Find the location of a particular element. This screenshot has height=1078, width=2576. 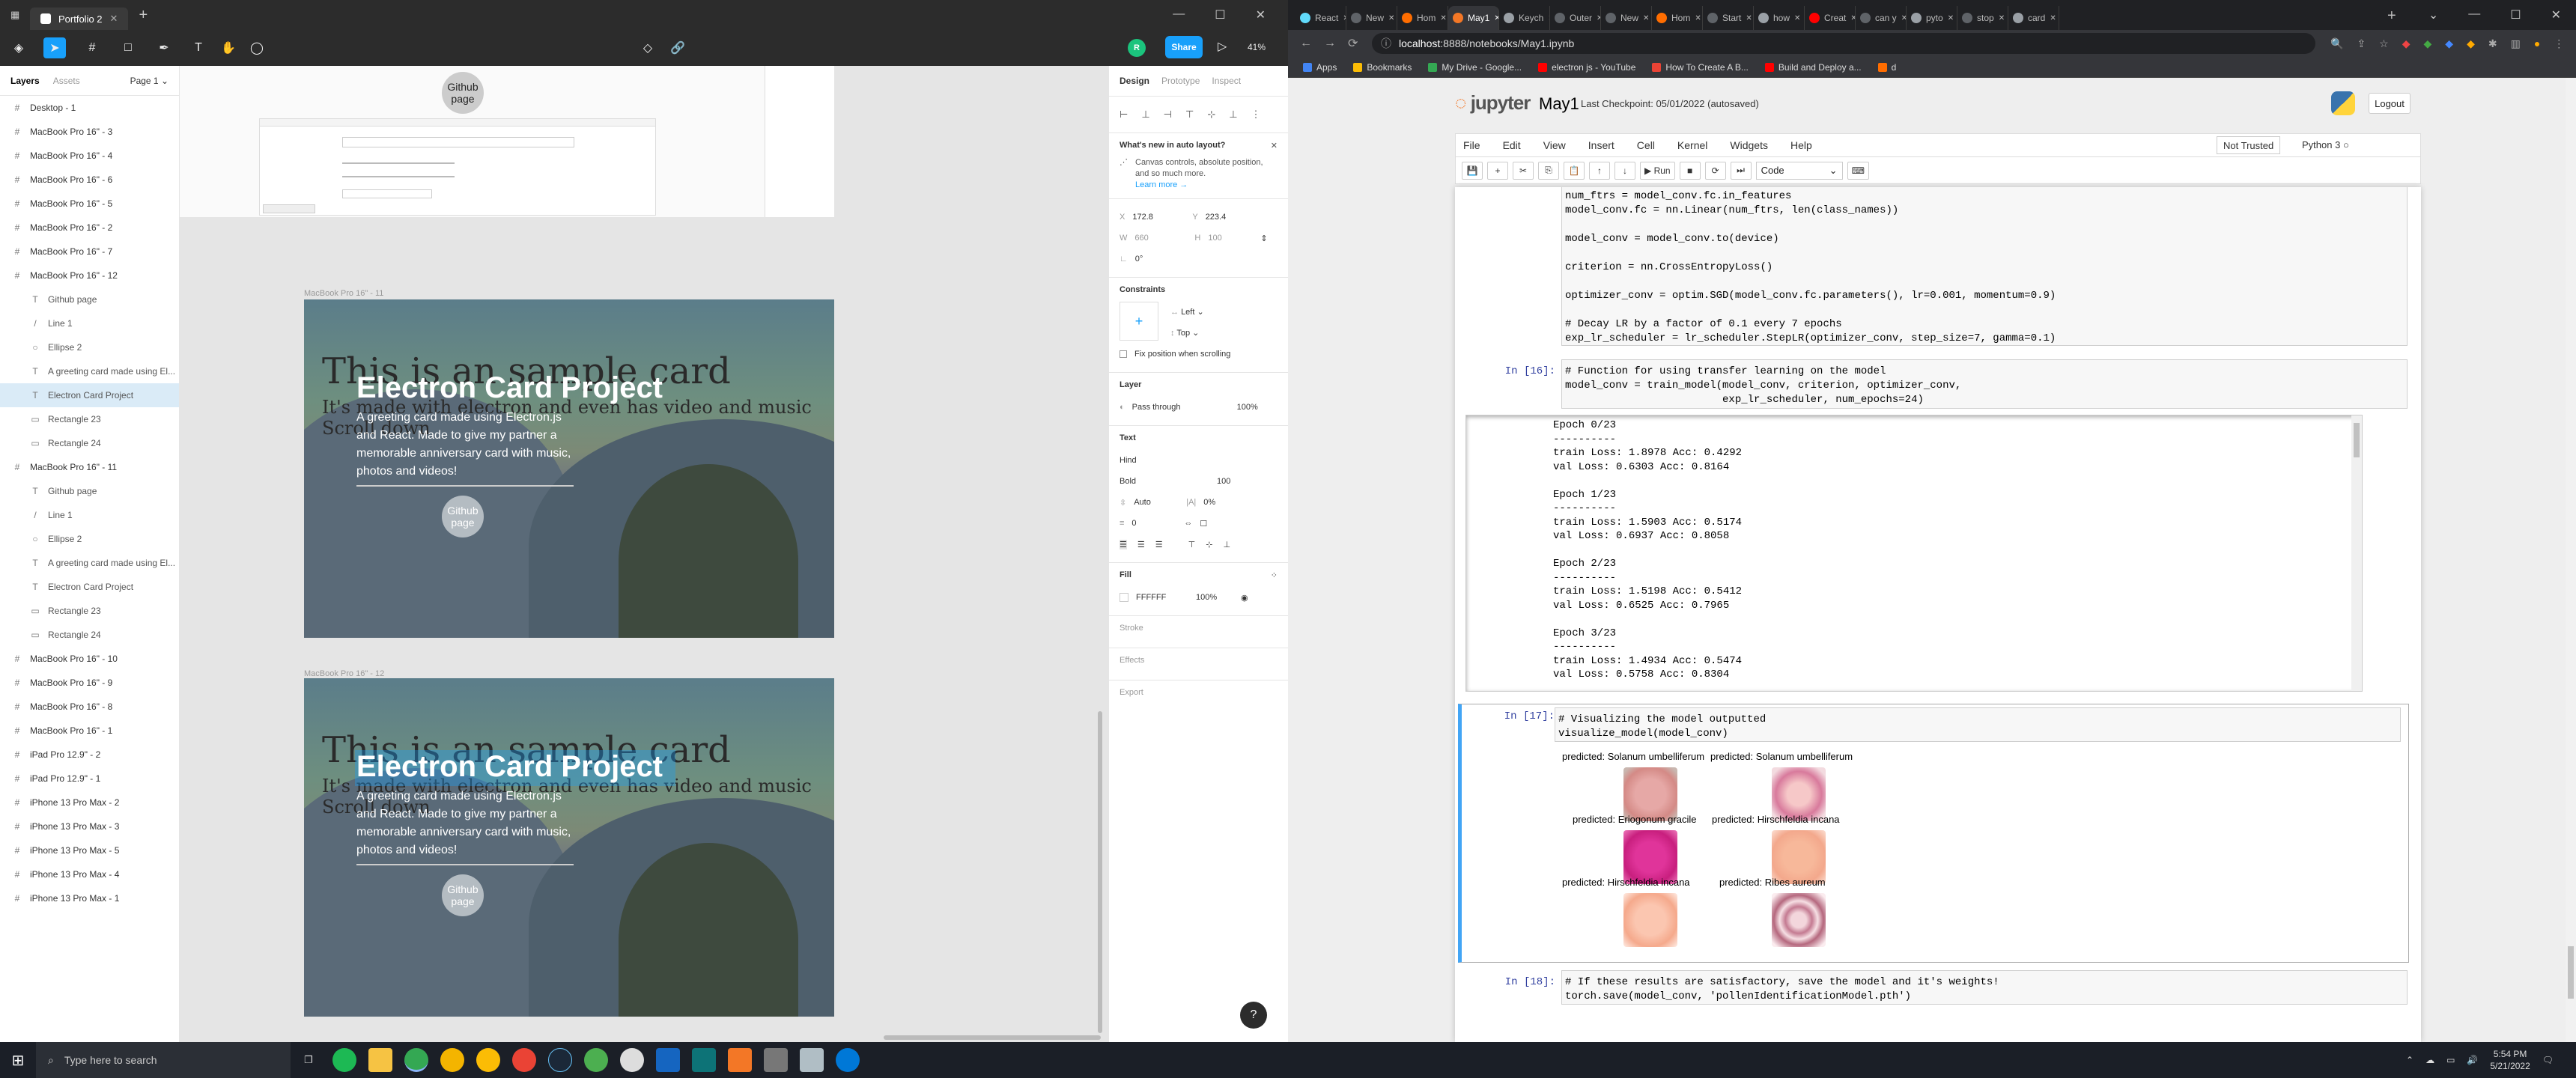

browser-tab: Hom ✕ is located at coordinates (1677, 18).